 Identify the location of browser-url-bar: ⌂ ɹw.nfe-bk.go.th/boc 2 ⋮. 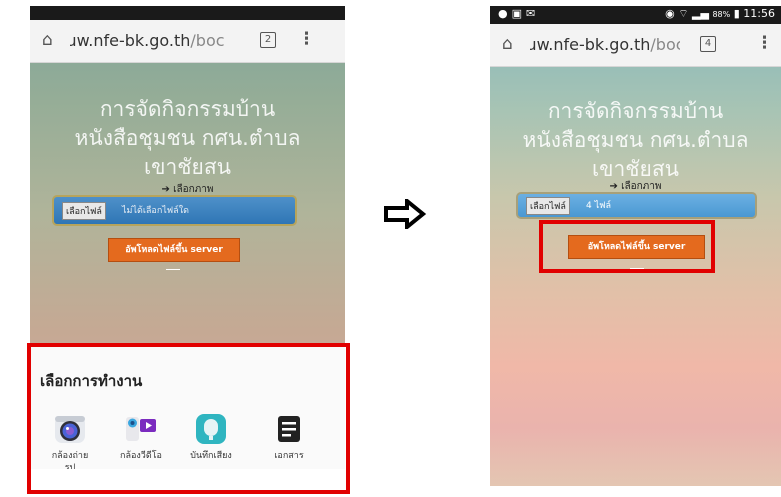
(187, 41).